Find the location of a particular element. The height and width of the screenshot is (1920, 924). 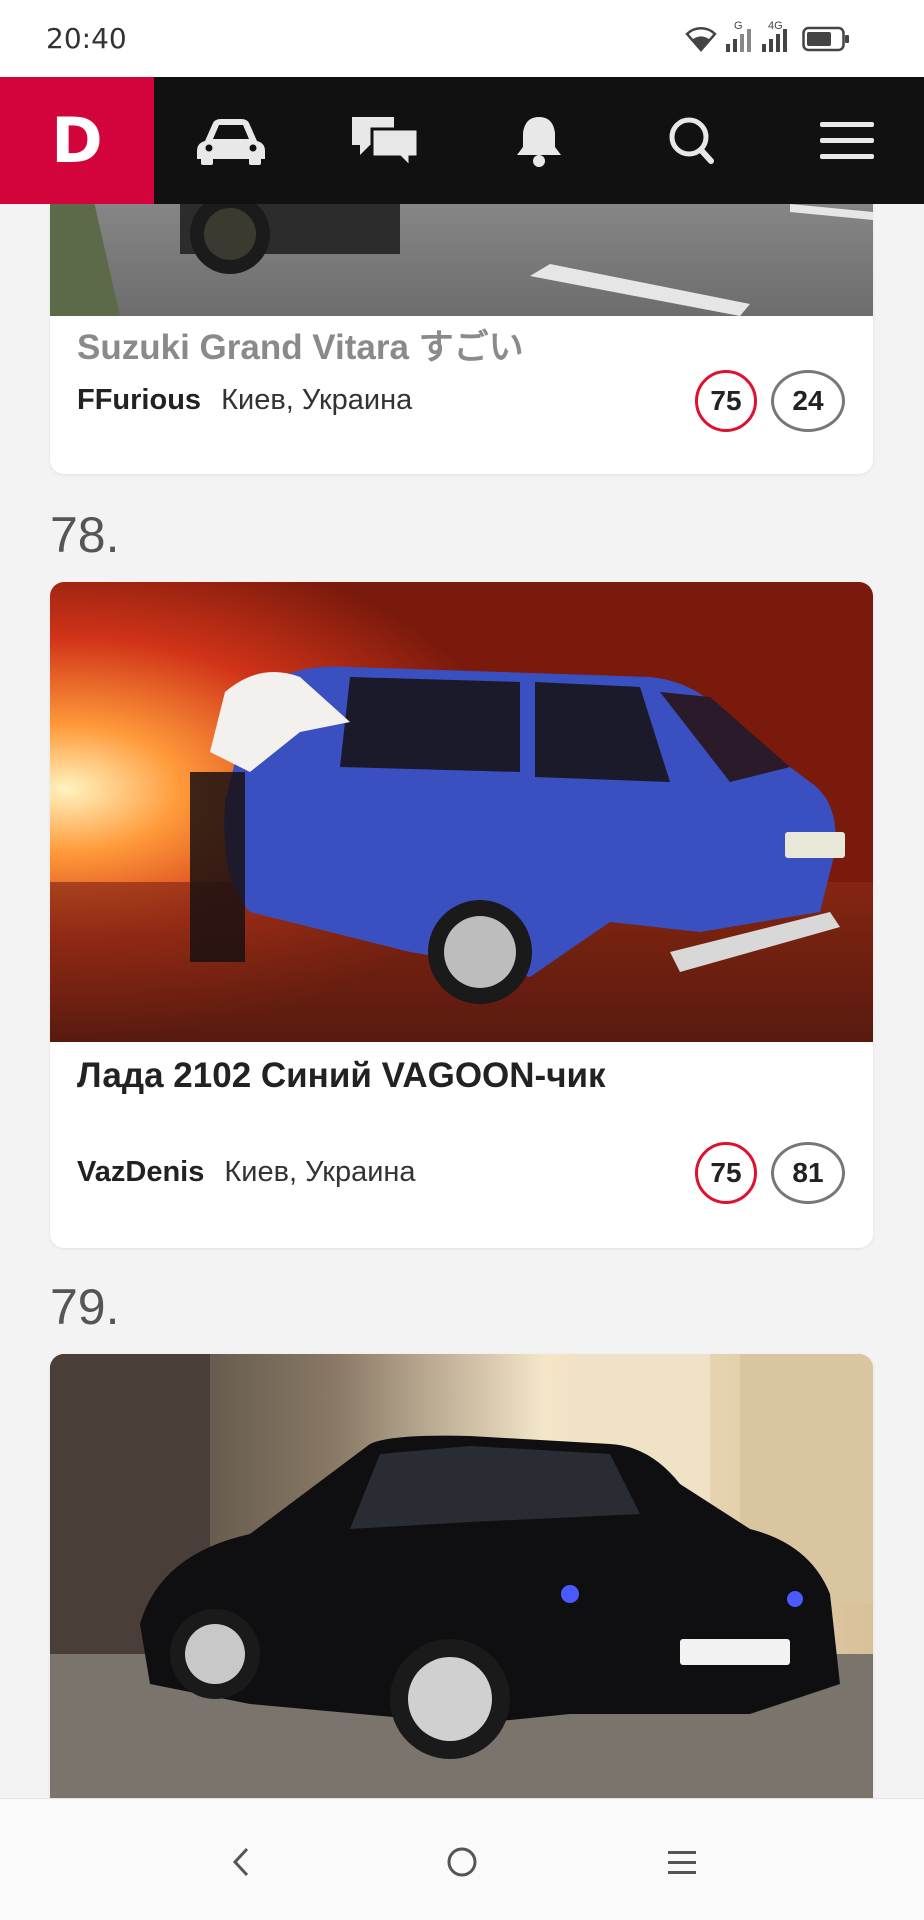

nav-search is located at coordinates (693, 140).